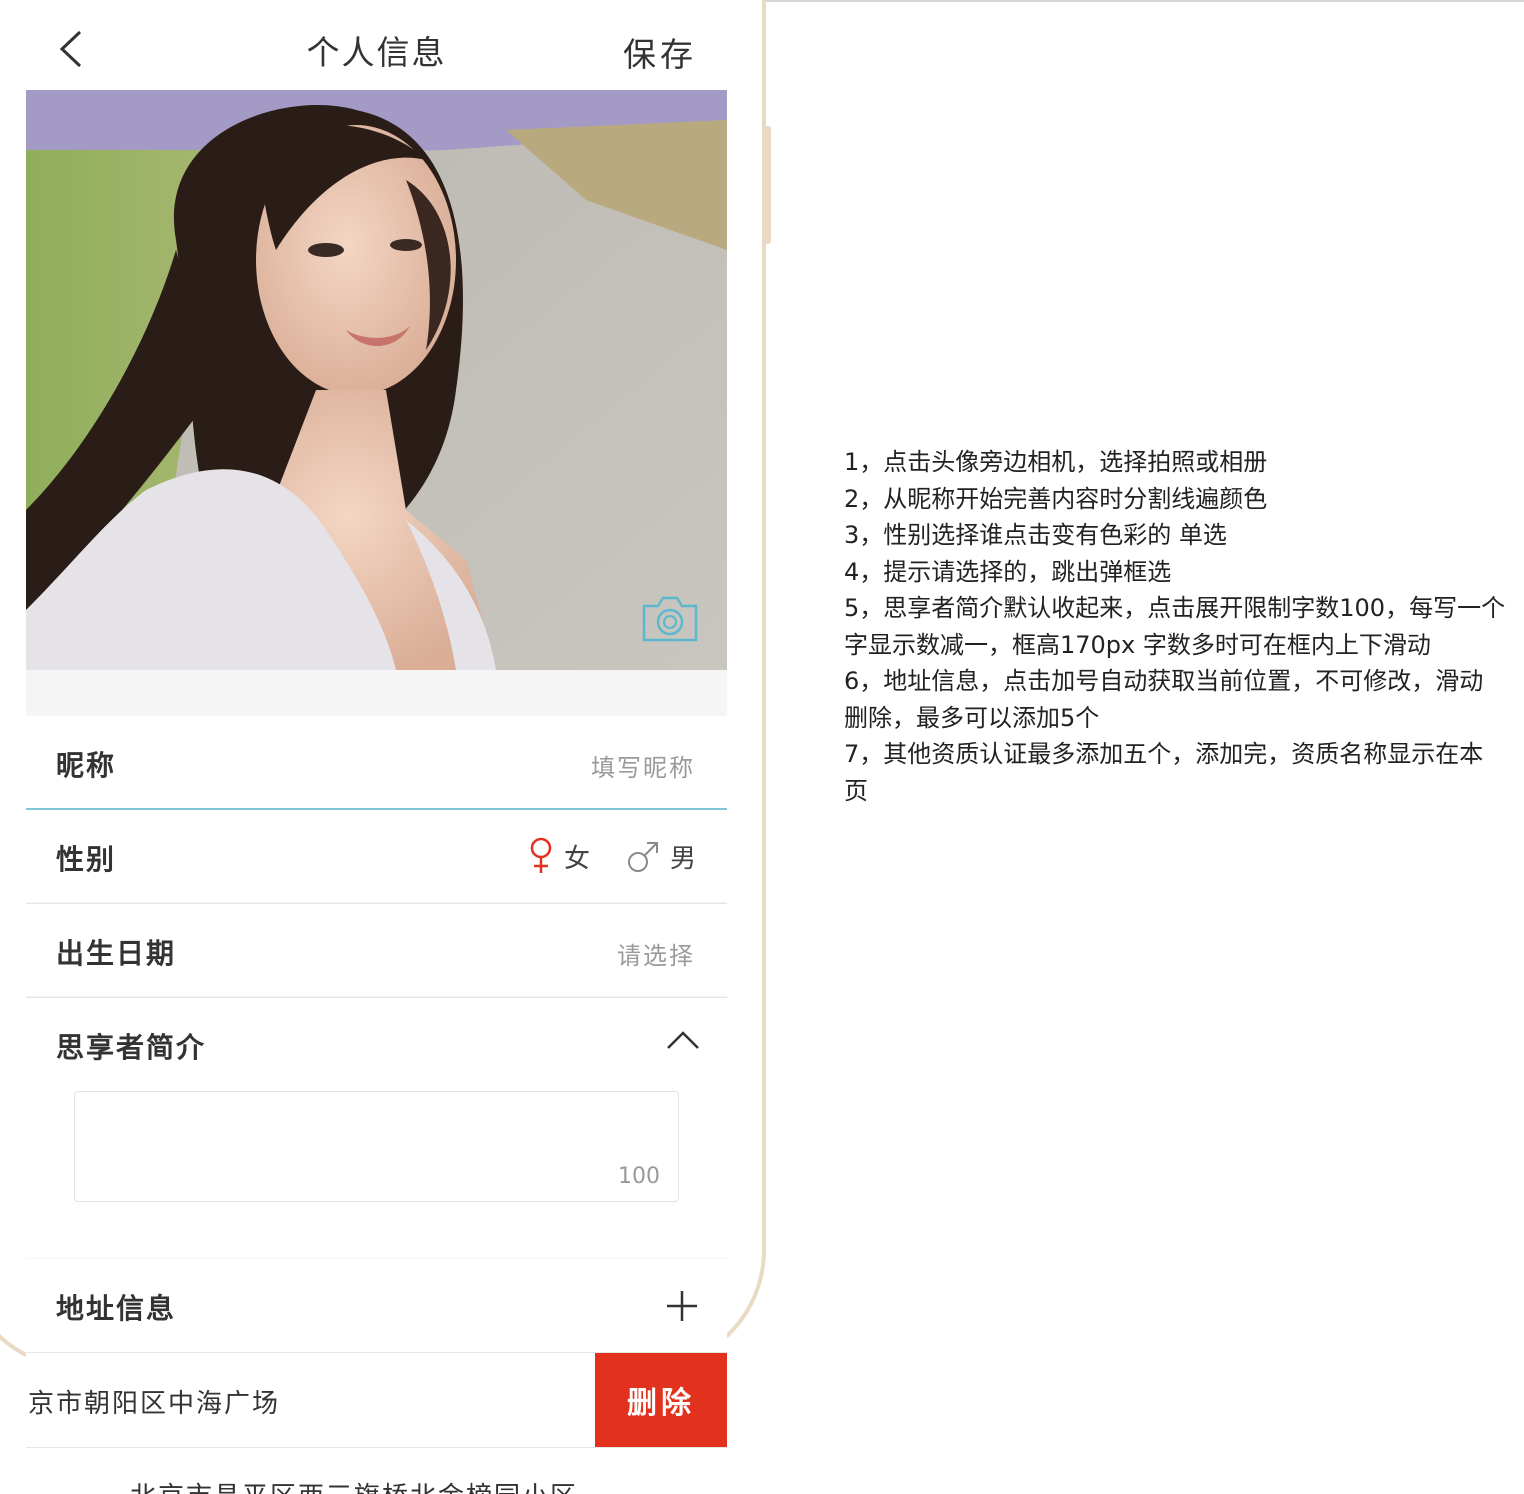  What do you see at coordinates (577, 858) in the screenshot?
I see `gender-female-label: 女` at bounding box center [577, 858].